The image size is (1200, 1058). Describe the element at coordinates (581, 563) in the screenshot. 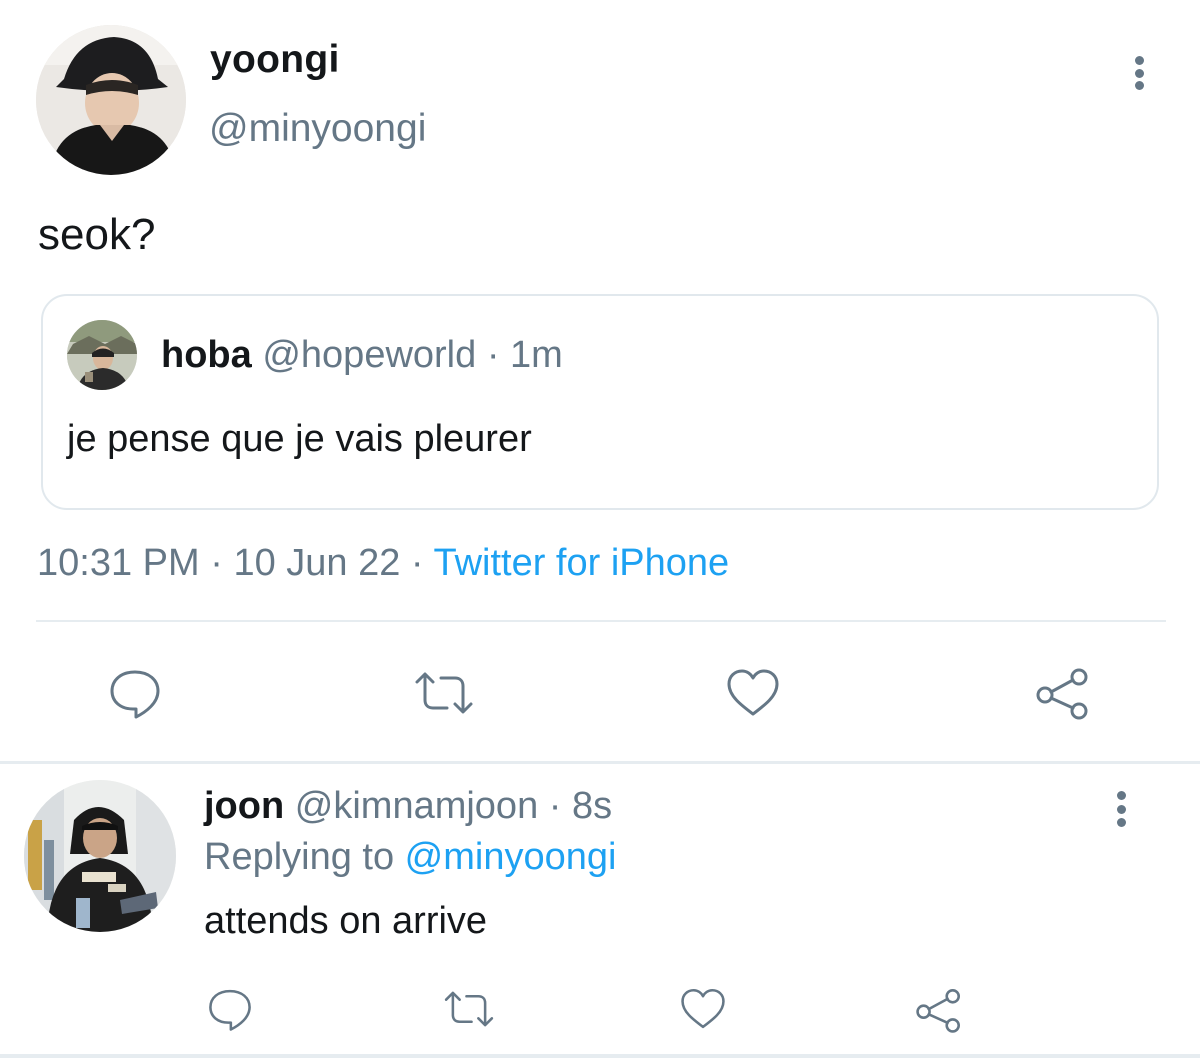

I see `tweet-source-link: Twitter for iPhone` at that location.